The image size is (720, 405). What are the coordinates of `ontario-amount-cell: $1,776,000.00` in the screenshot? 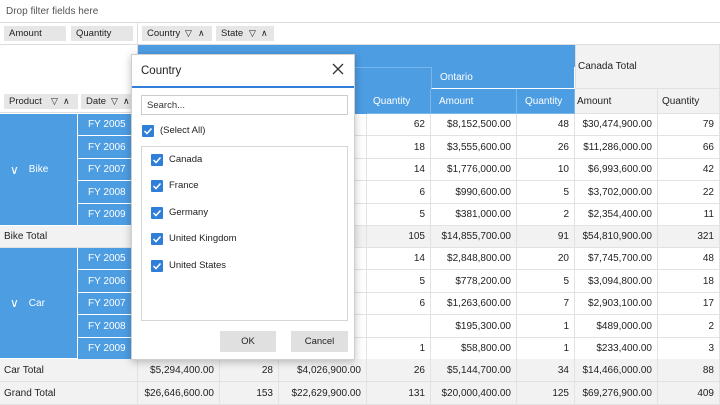 It's located at (474, 170).